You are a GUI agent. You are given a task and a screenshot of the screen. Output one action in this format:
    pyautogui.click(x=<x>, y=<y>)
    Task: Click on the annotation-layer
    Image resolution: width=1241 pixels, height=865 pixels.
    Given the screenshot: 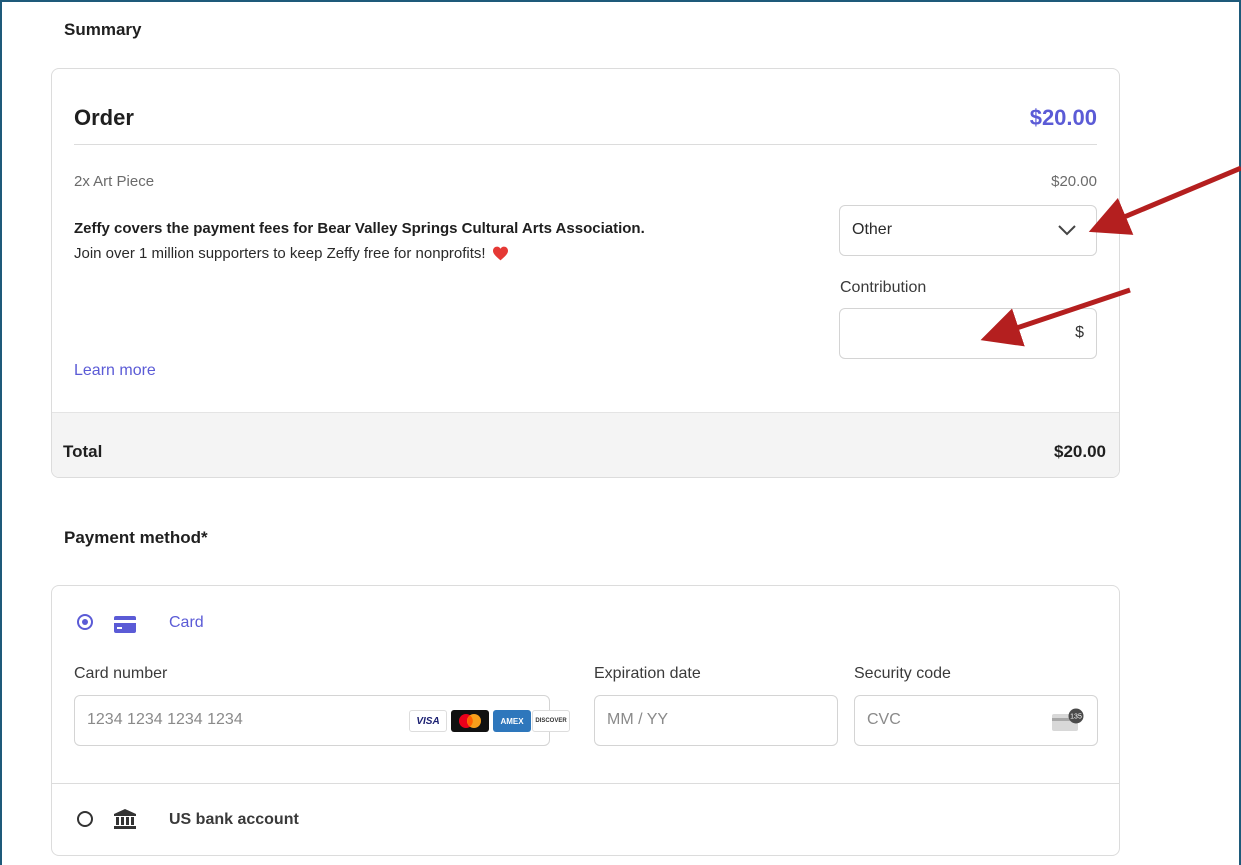 What is the action you would take?
    pyautogui.click(x=1110, y=256)
    